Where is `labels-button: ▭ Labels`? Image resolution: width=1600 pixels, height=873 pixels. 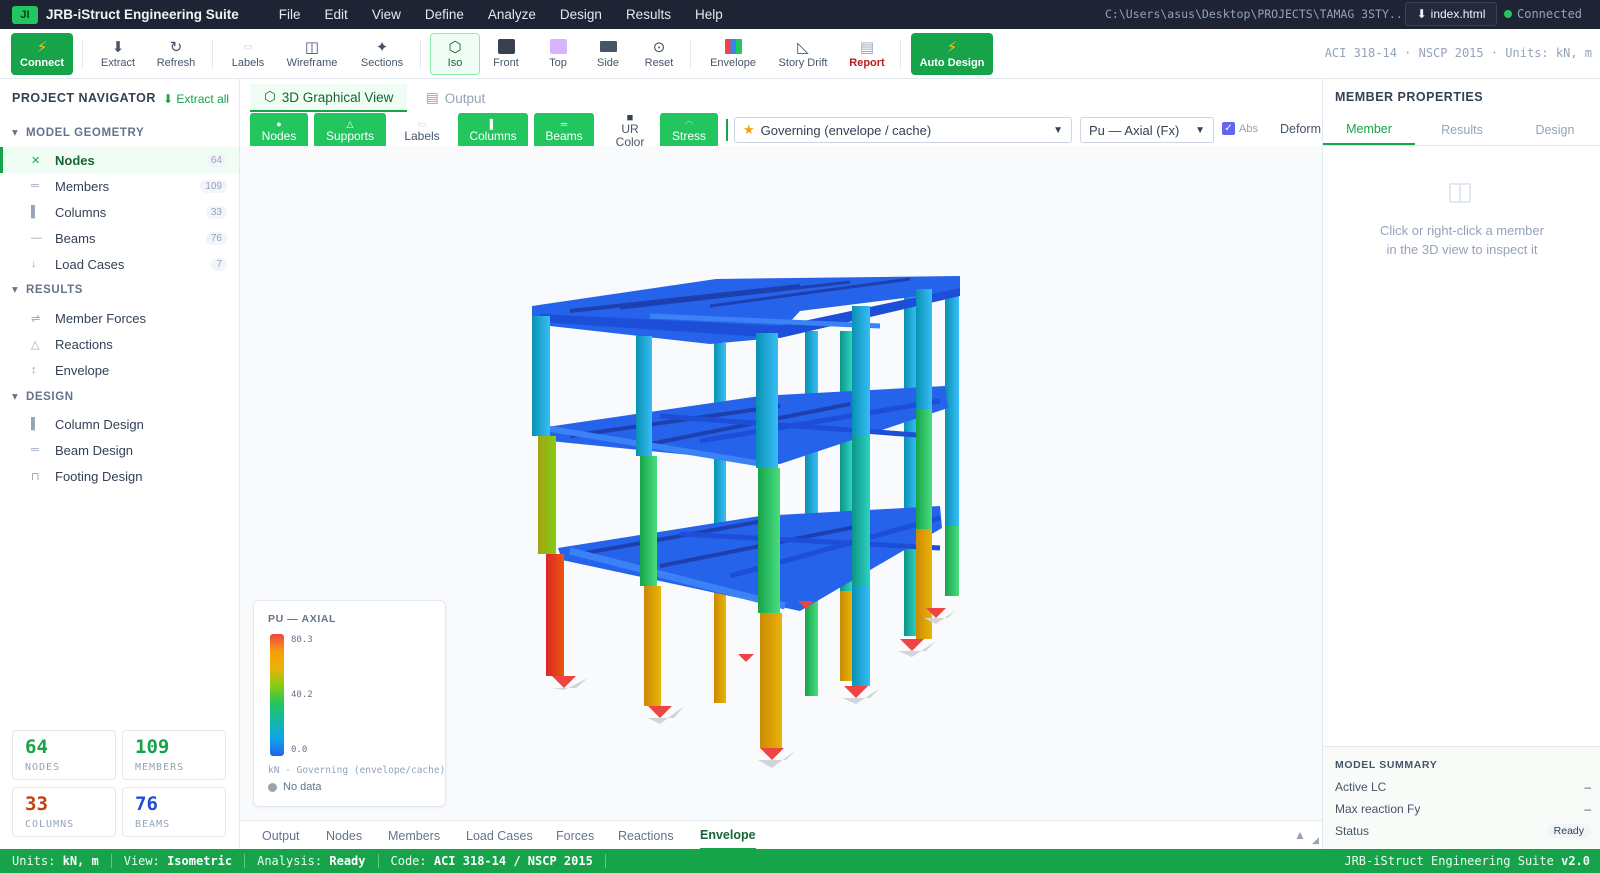 labels-button: ▭ Labels is located at coordinates (248, 54).